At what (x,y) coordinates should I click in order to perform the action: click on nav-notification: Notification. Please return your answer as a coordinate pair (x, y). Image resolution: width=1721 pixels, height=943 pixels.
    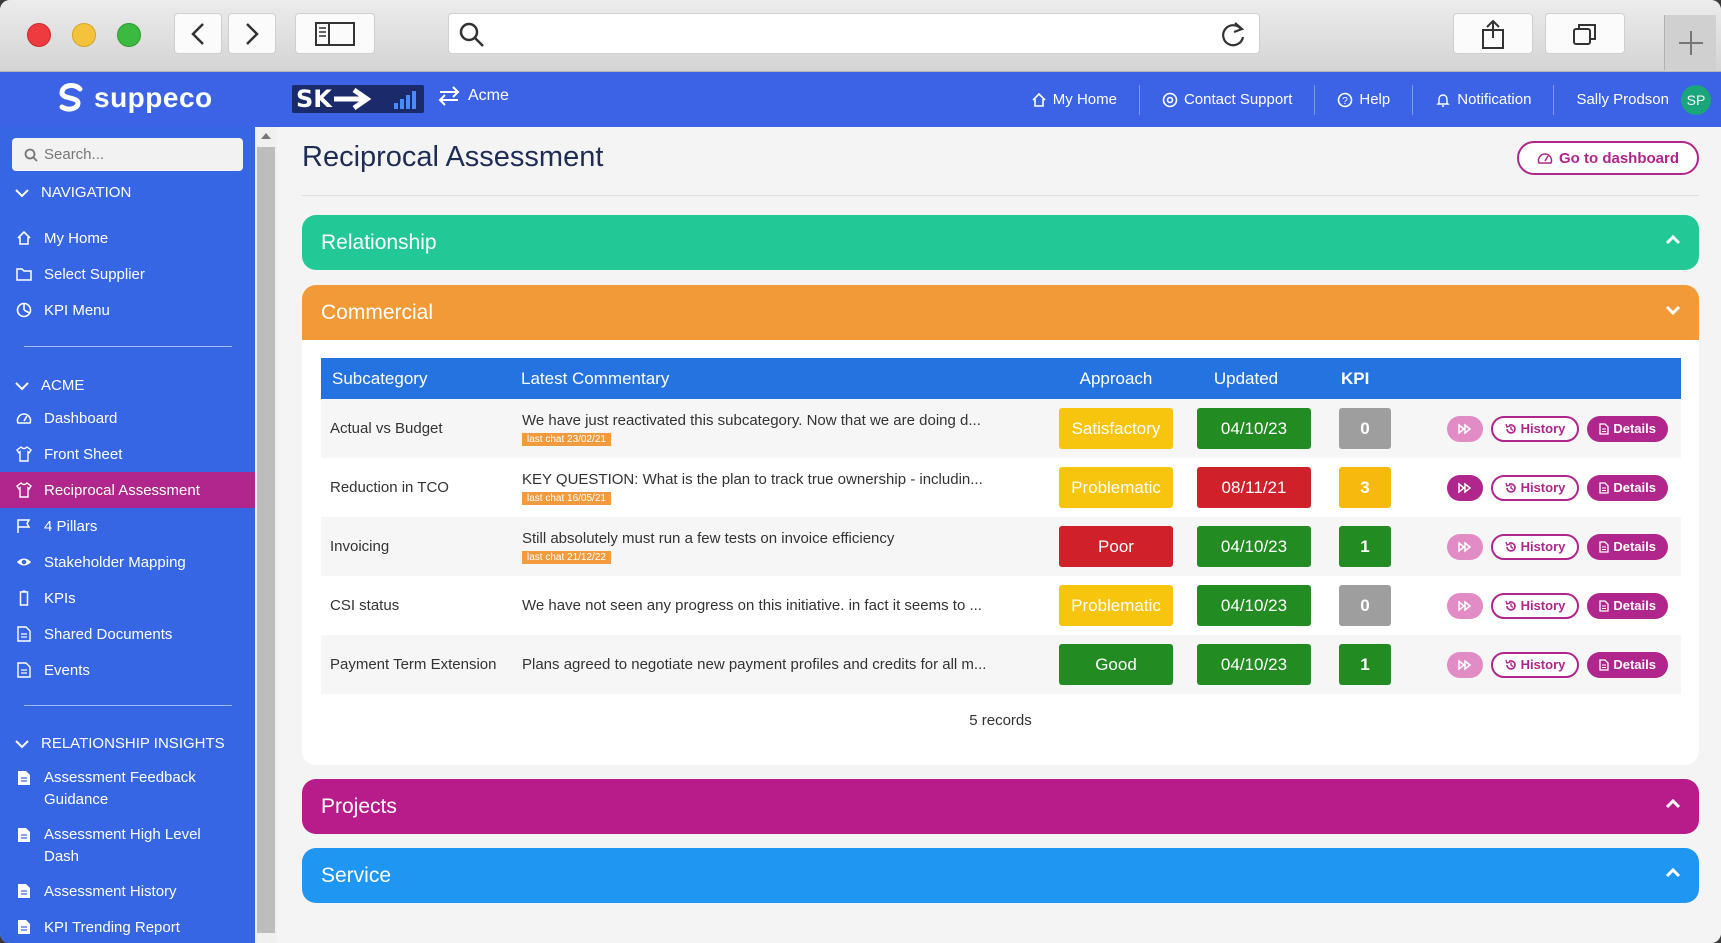
    Looking at the image, I should click on (1484, 99).